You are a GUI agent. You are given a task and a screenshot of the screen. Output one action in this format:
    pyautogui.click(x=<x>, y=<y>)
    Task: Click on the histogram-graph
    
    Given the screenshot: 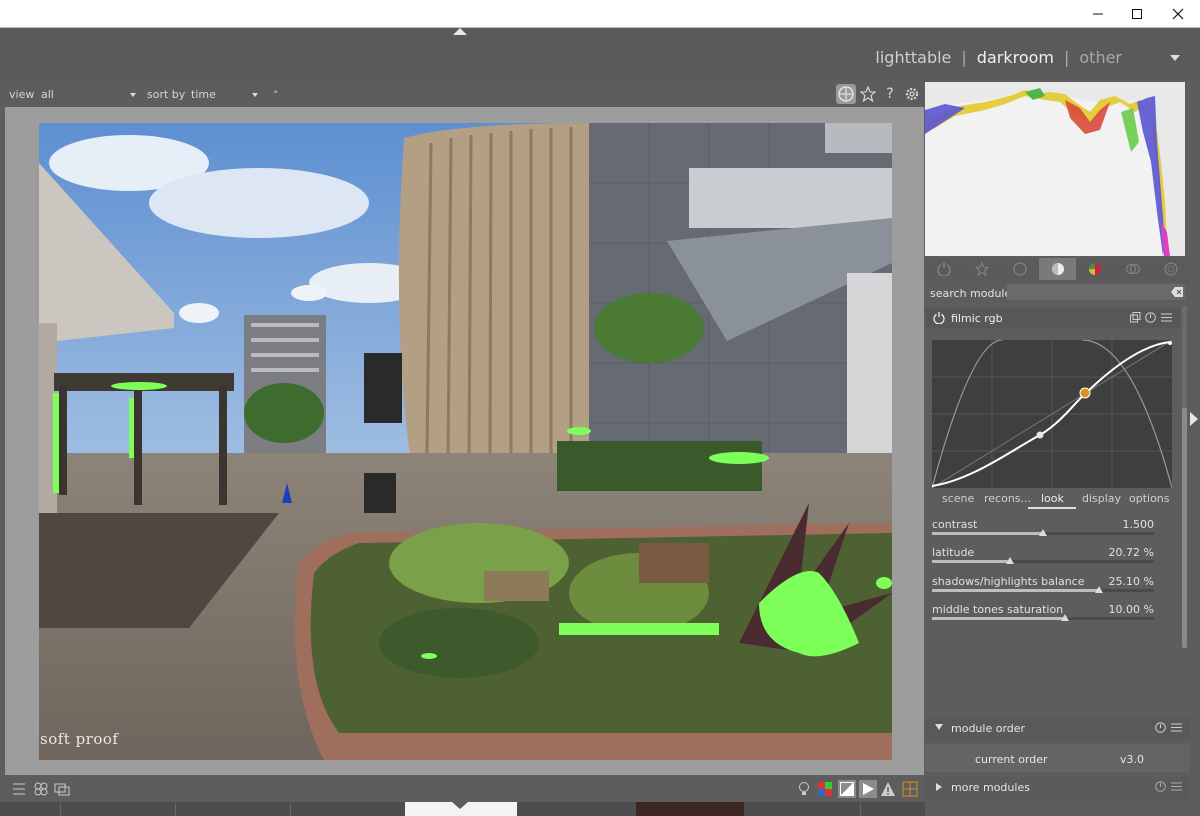 What is the action you would take?
    pyautogui.click(x=1047, y=172)
    